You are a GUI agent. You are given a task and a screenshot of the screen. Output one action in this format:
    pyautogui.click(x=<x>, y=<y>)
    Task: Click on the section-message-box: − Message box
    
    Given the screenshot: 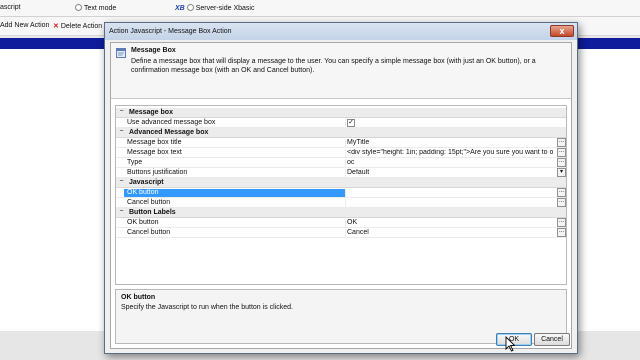 What is the action you would take?
    pyautogui.click(x=341, y=113)
    